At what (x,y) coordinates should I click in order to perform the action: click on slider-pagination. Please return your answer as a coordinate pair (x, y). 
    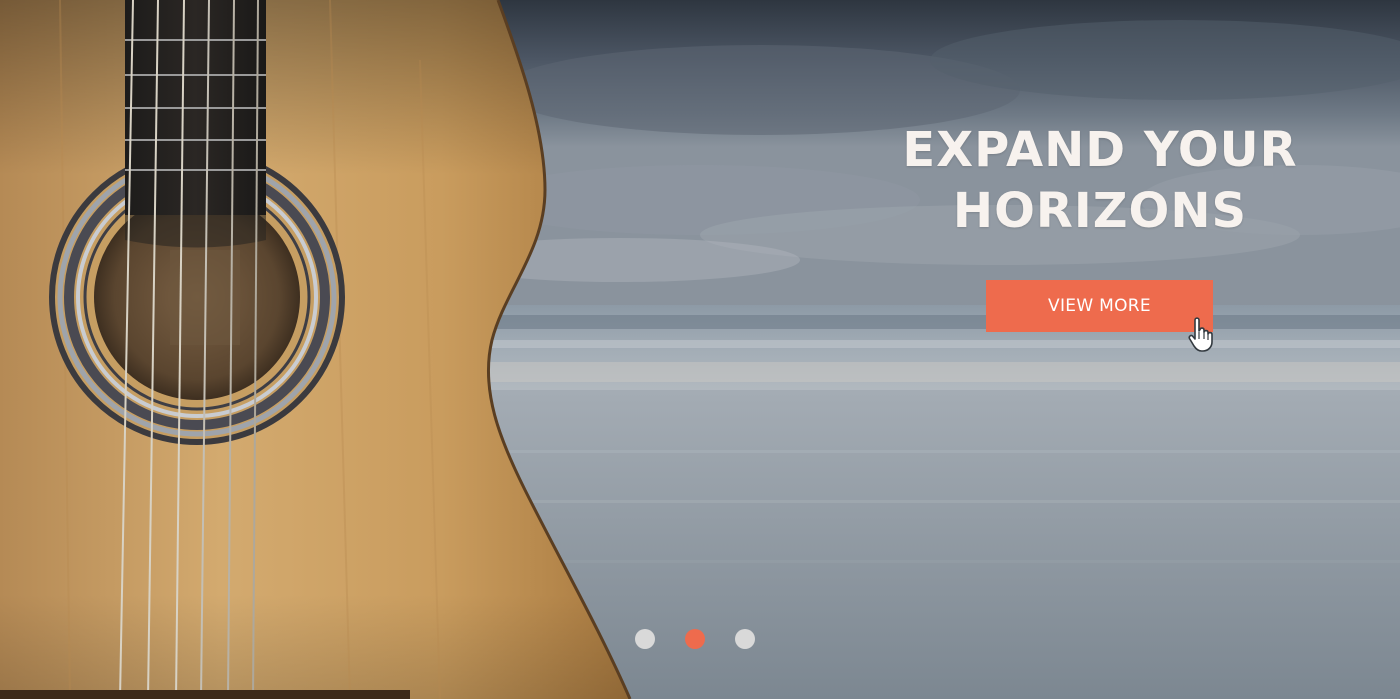
    Looking at the image, I should click on (700, 639).